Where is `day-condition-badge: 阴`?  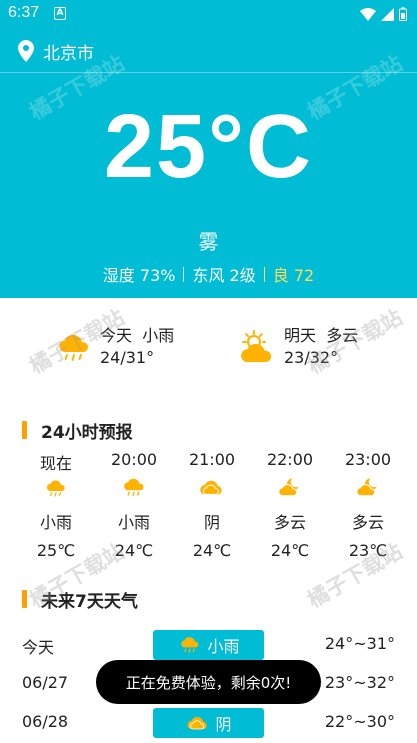
day-condition-badge: 阴 is located at coordinates (208, 723).